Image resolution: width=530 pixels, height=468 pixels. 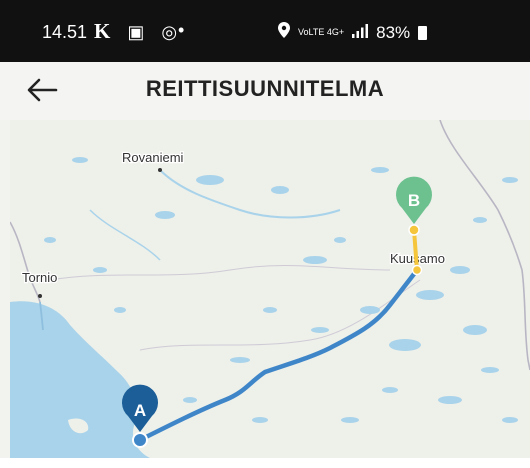 I want to click on rovaniemi-dot, so click(x=160, y=170).